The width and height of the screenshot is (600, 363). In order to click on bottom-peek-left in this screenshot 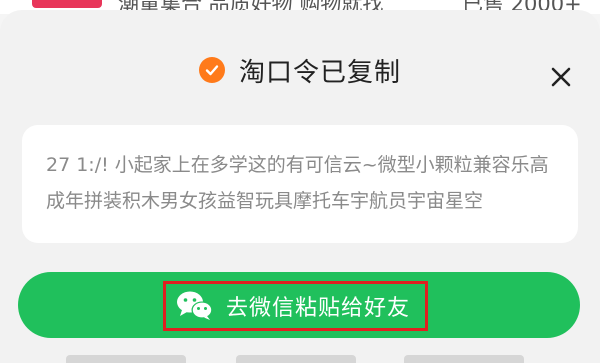, I will do `click(126, 359)`.